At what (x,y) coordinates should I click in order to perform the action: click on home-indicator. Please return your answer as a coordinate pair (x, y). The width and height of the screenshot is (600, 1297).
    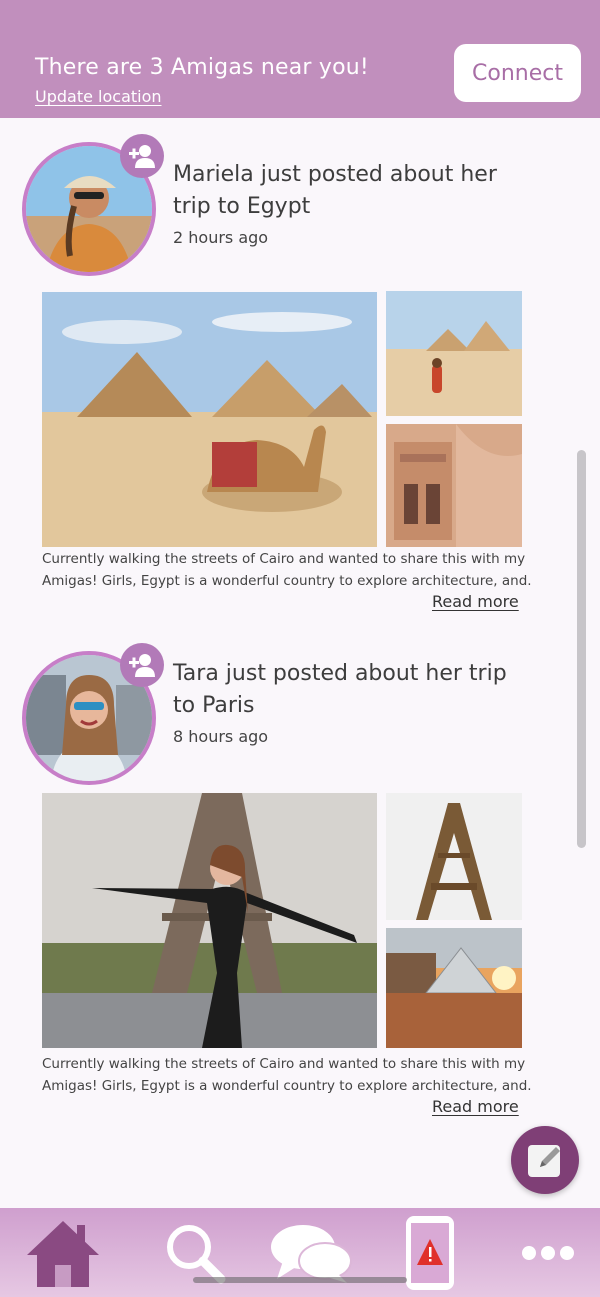
    Looking at the image, I should click on (300, 1280).